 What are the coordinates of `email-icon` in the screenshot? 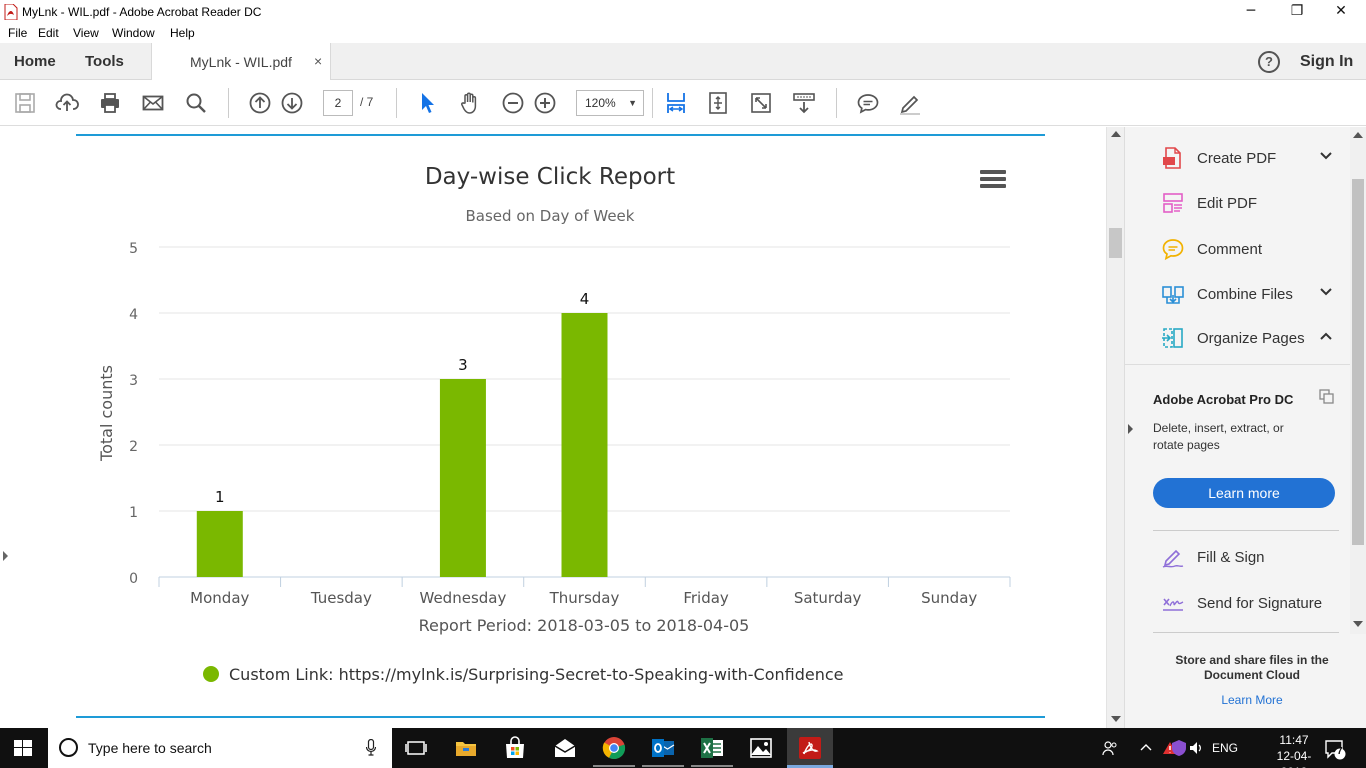 It's located at (153, 103).